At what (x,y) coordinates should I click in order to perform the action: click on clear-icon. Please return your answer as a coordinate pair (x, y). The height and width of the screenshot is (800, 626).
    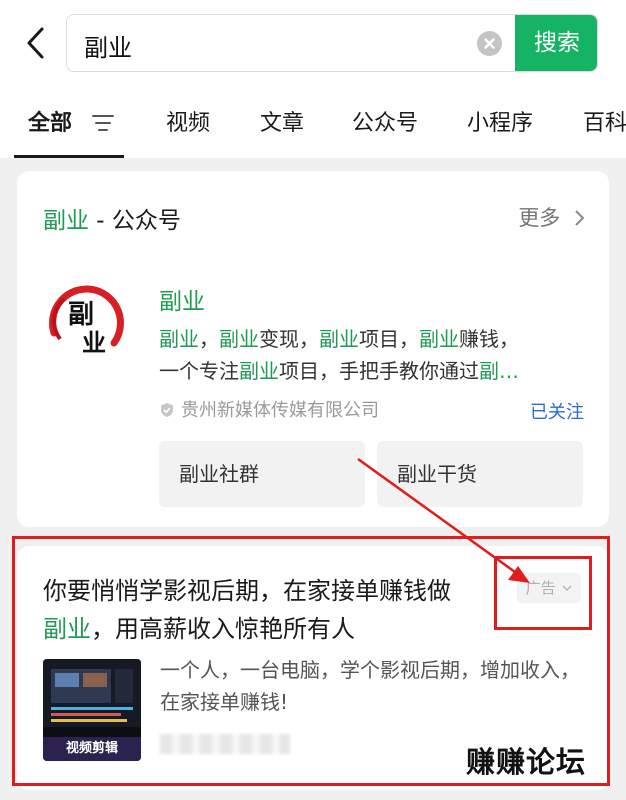
    Looking at the image, I should click on (489, 43).